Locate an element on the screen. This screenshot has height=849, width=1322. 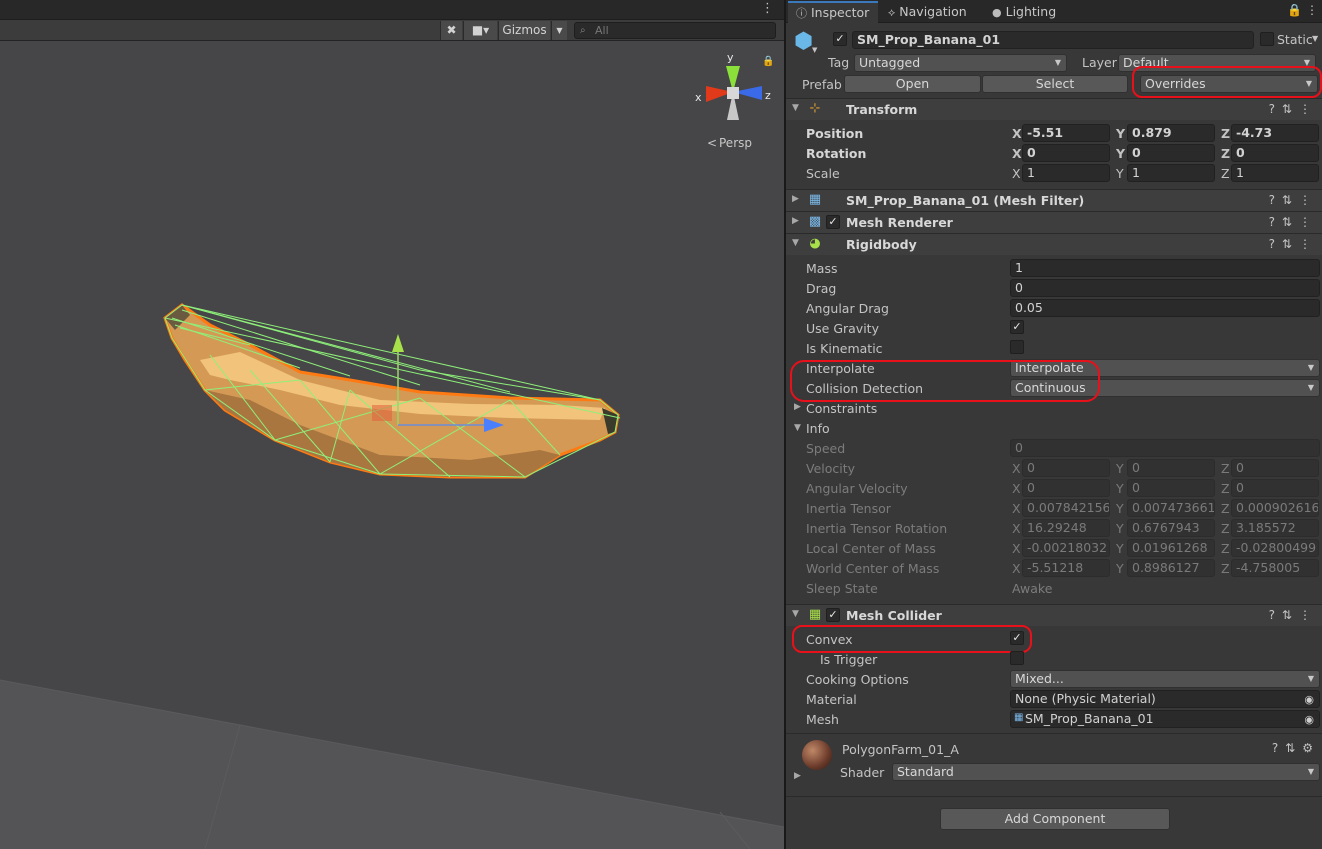
mesh-renderer-header: ▶ ▩ ✓ Mesh Renderer ?⇅⋮ is located at coordinates (1054, 222).